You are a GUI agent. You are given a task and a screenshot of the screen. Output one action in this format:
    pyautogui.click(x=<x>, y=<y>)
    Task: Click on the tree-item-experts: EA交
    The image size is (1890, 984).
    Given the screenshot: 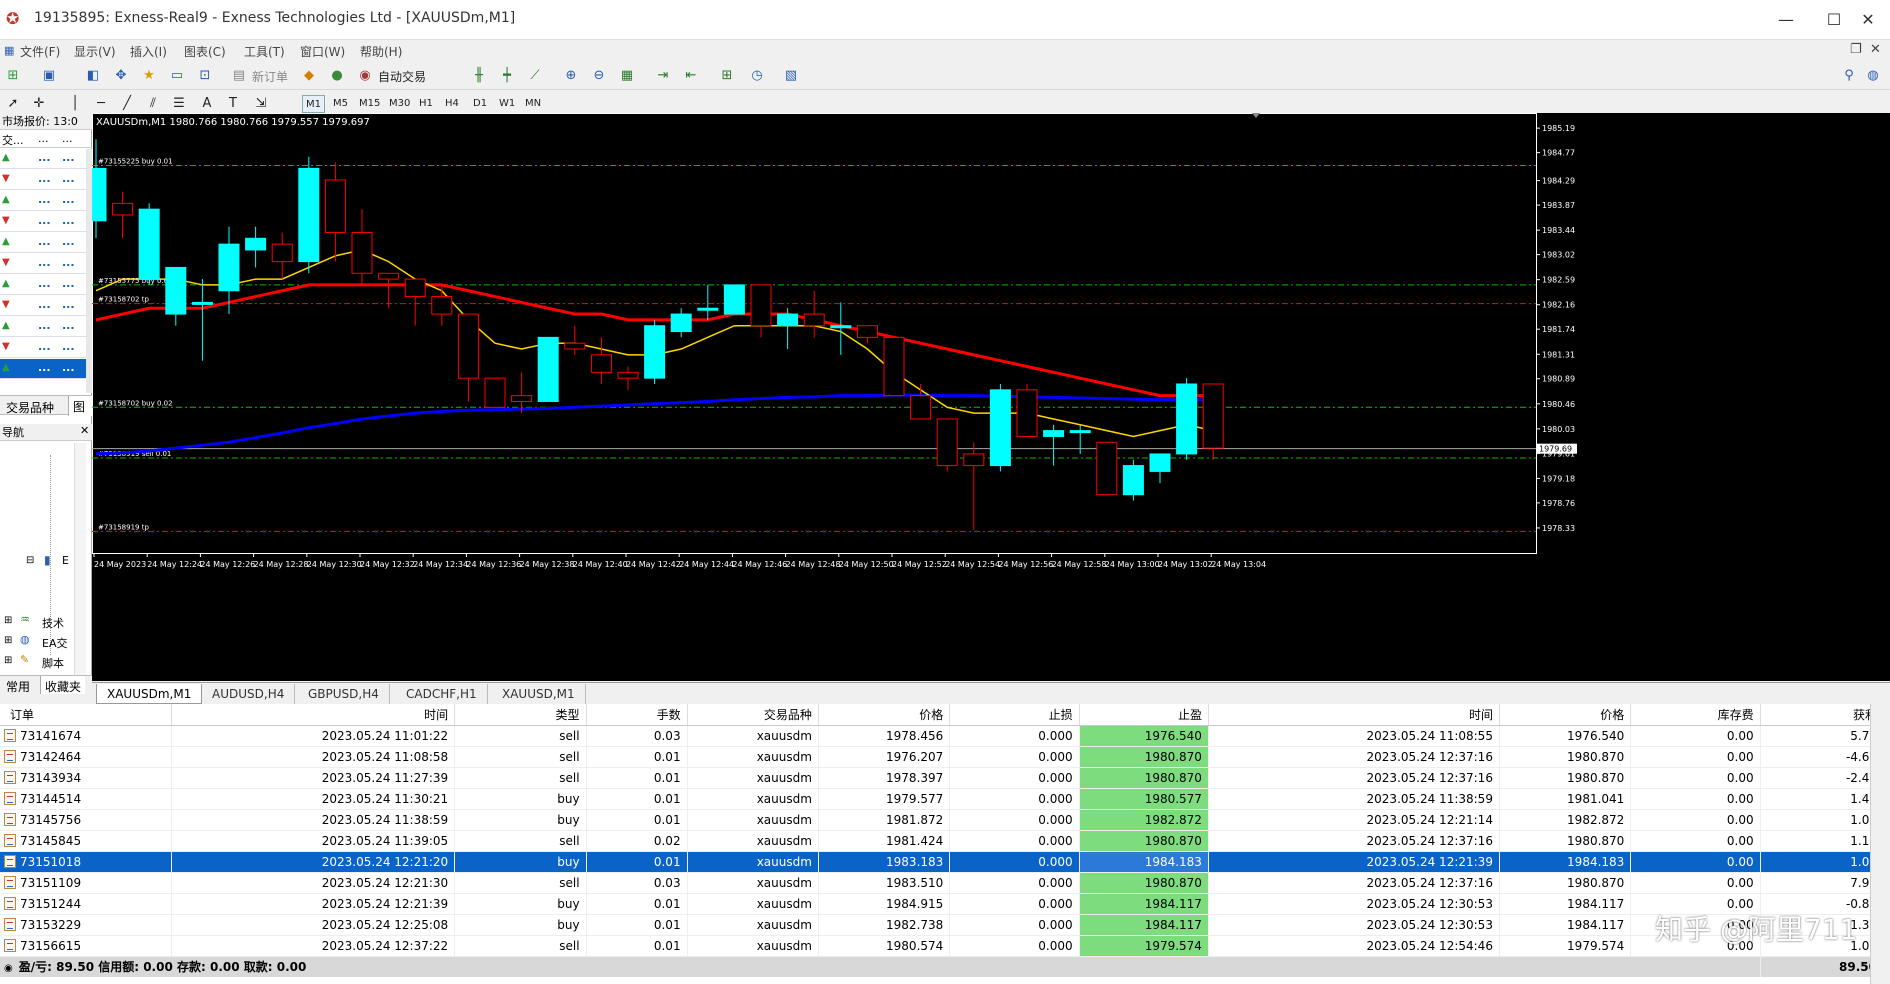 What is the action you would take?
    pyautogui.click(x=54, y=643)
    